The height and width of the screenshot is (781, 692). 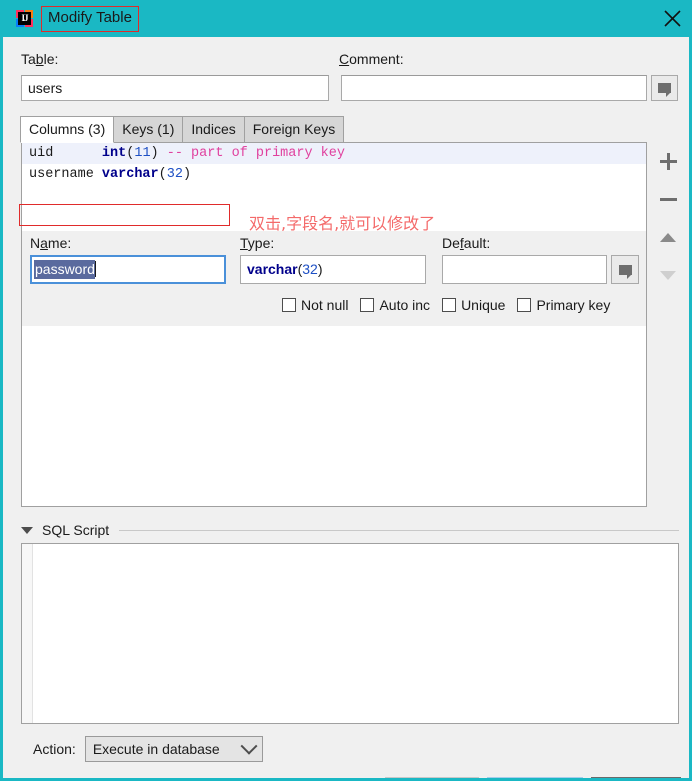 I want to click on title-bar: IJ Modify Table, so click(x=346, y=18).